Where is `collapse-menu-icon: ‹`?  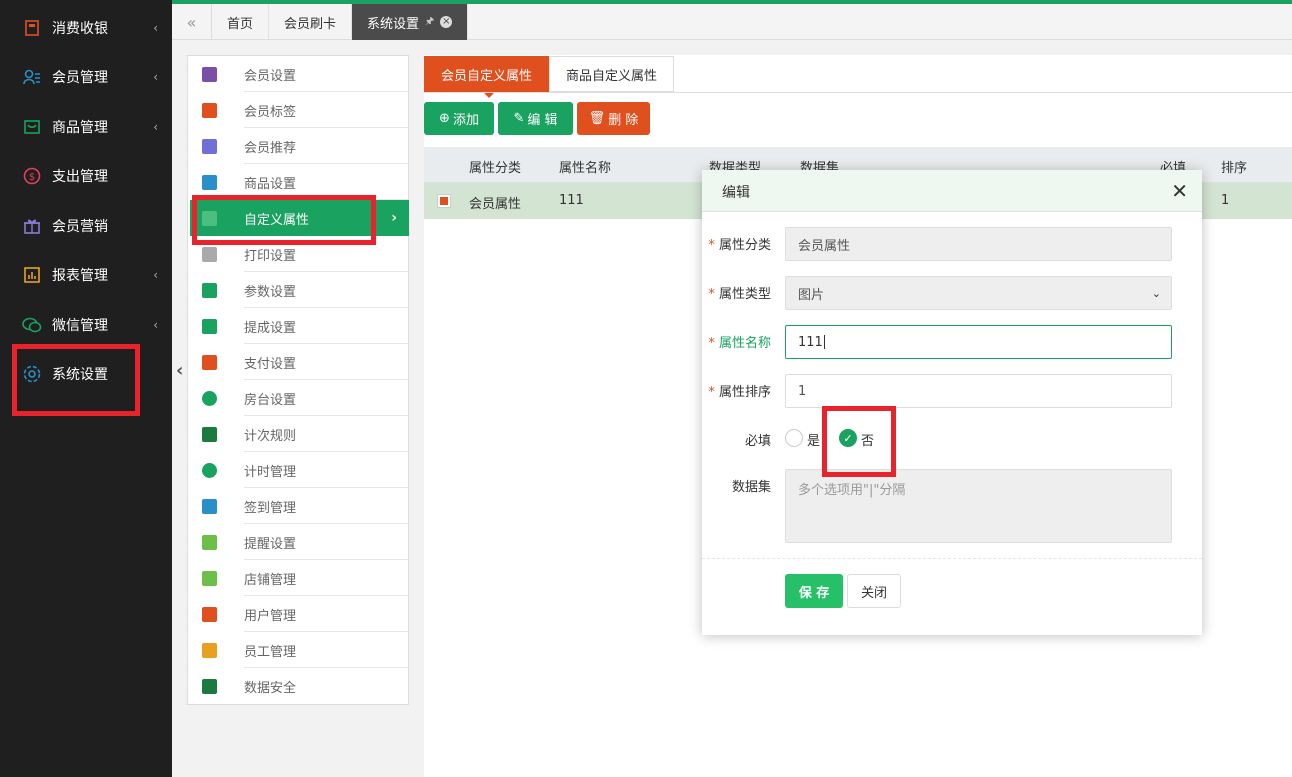 collapse-menu-icon: ‹ is located at coordinates (179, 370).